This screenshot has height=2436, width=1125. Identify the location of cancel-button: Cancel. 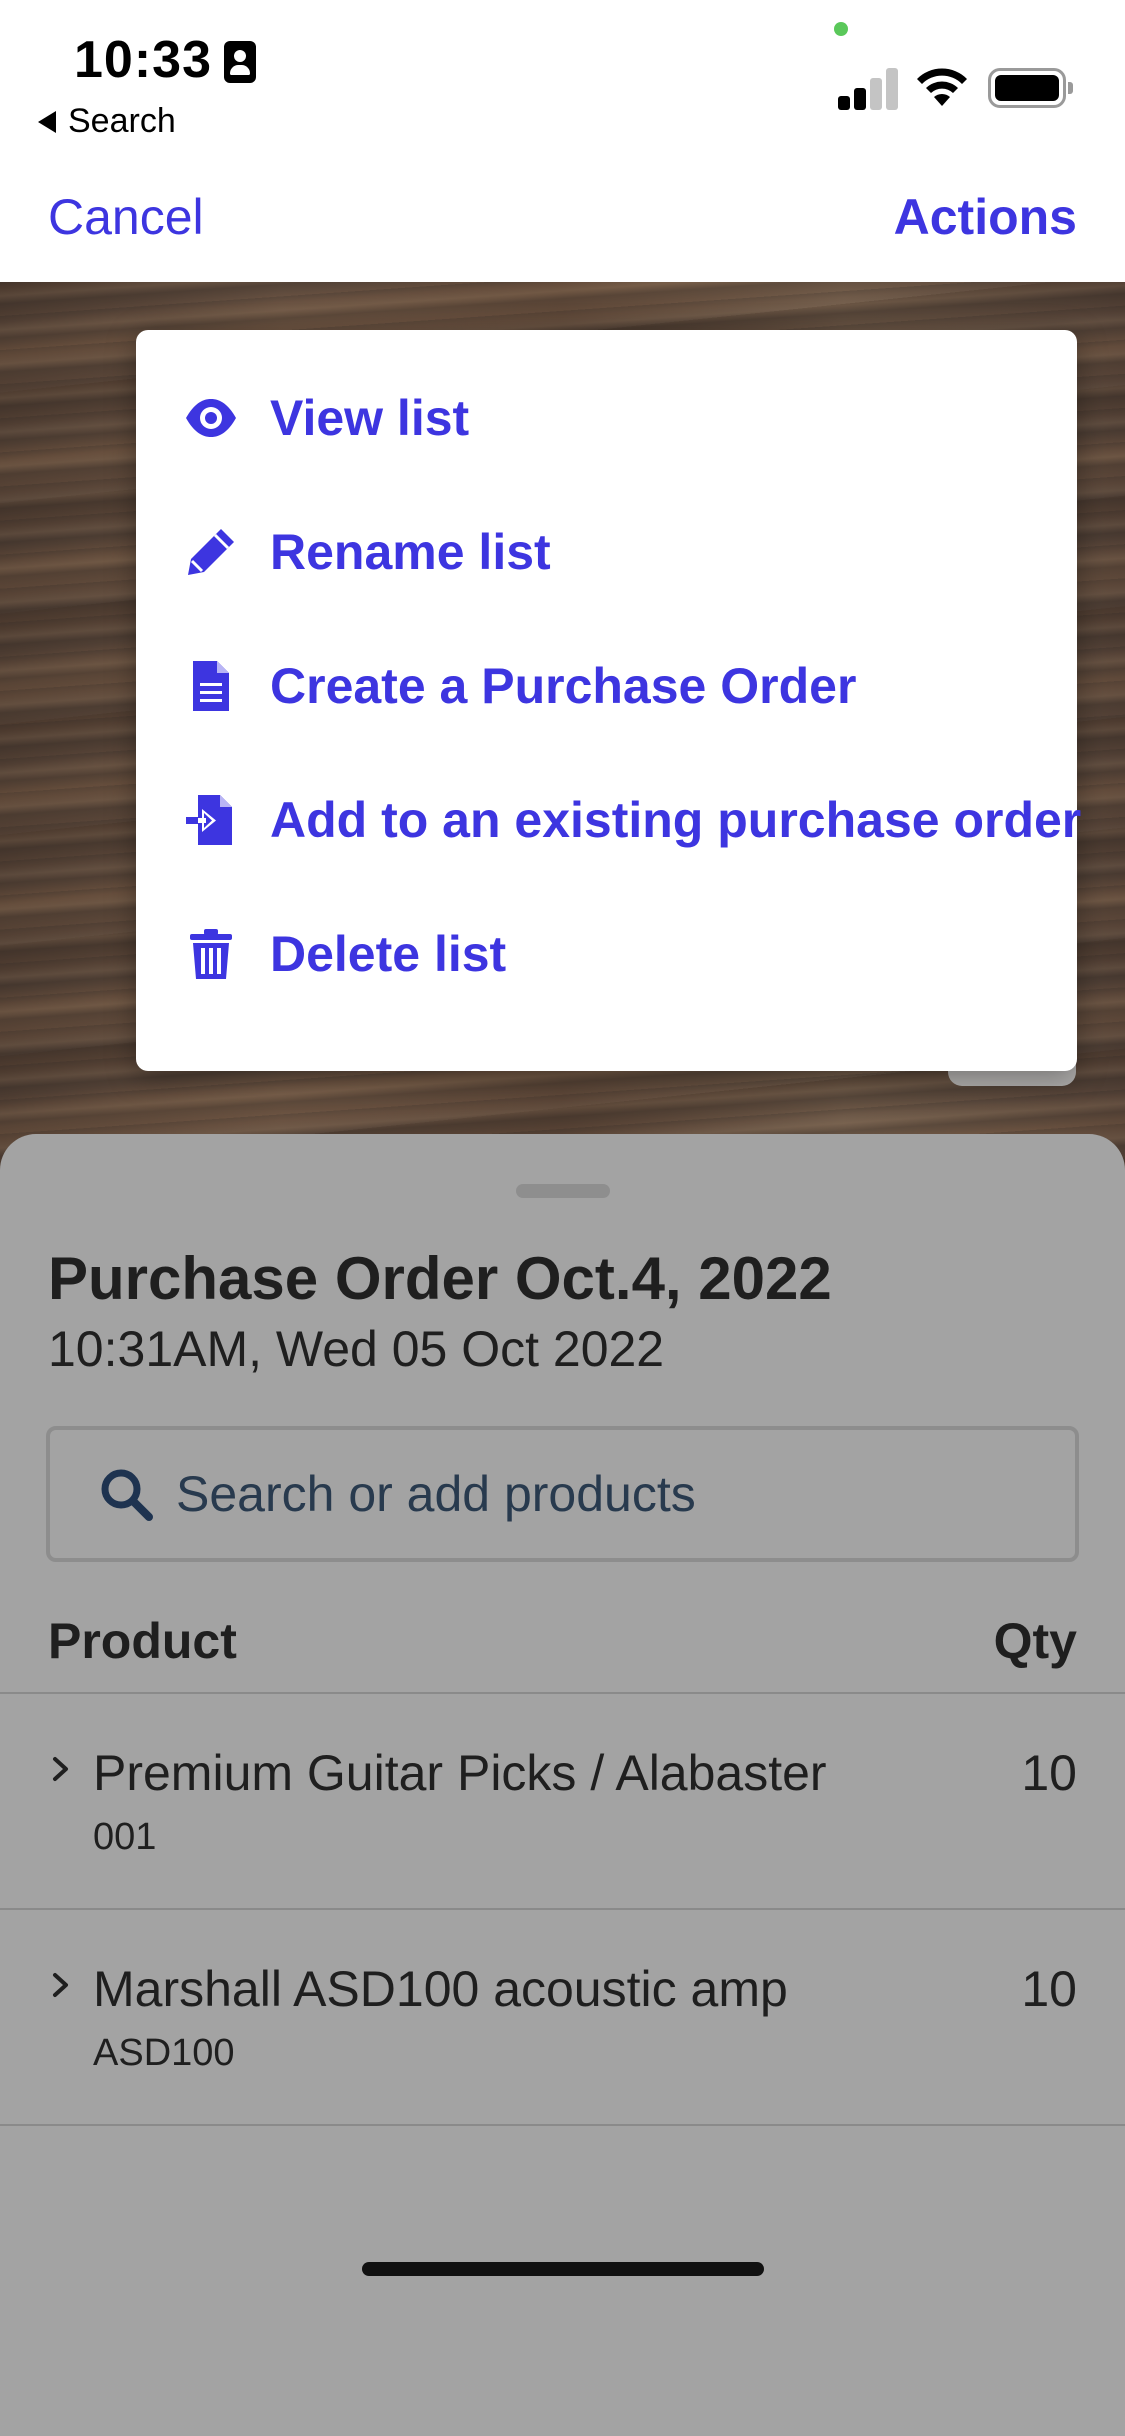
(126, 217).